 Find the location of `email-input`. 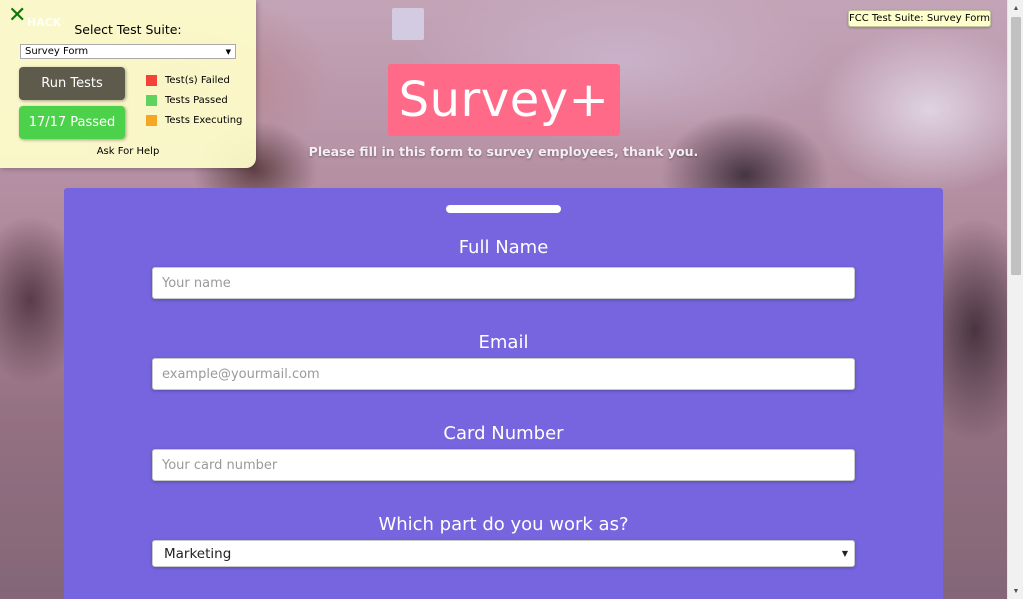

email-input is located at coordinates (503, 374).